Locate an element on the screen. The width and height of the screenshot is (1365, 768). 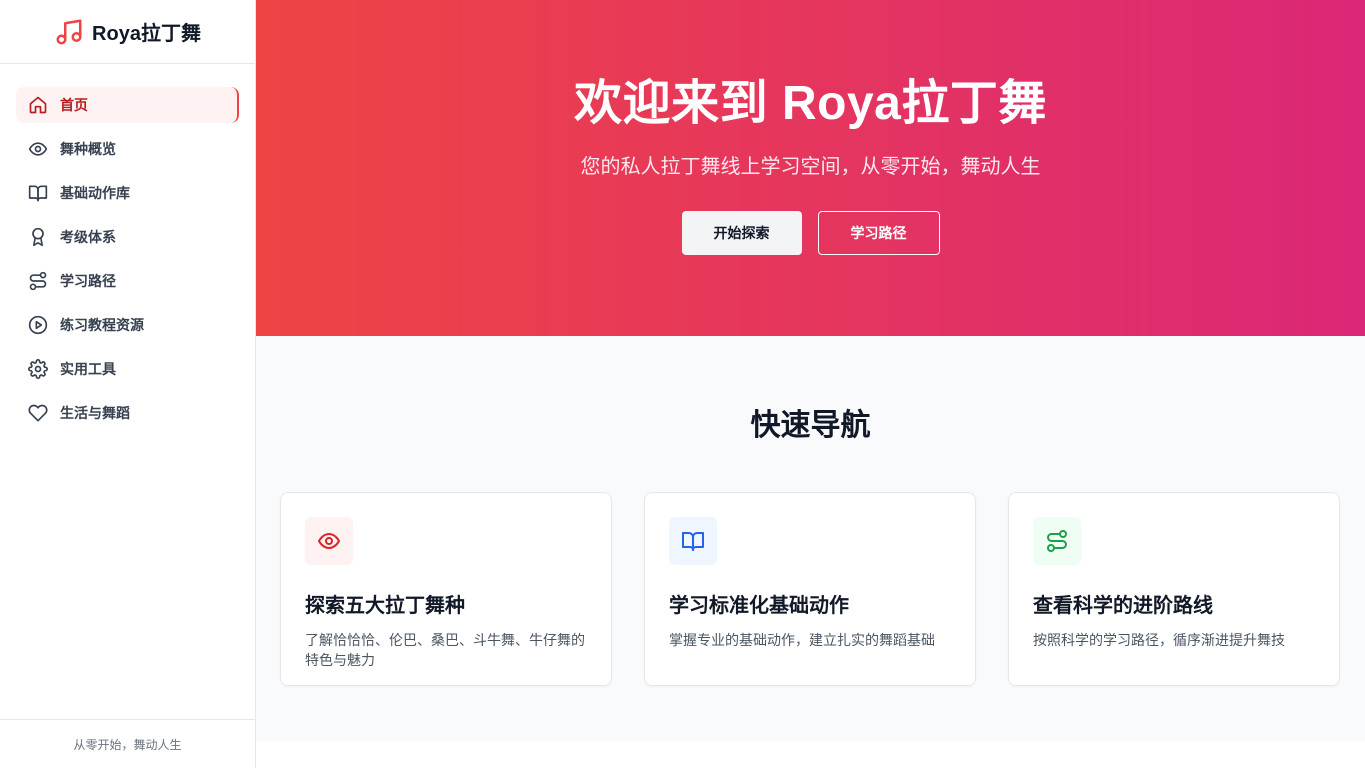
card-explore-dances: 探索五大拉丁舞种 了解恰恰恰、伦巴、桑巴、斗牛舞、牛仔舞的特色与魅力 is located at coordinates (446, 589).